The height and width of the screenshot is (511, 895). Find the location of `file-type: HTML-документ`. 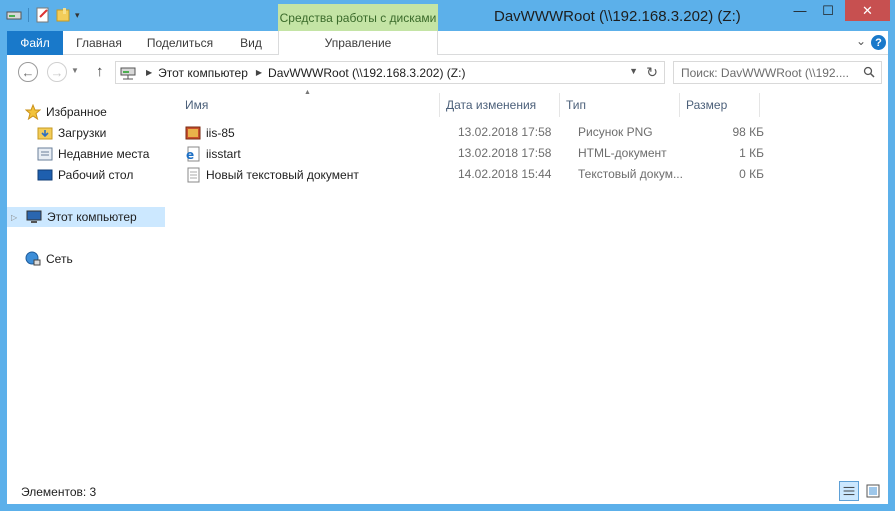

file-type: HTML-документ is located at coordinates (622, 153).